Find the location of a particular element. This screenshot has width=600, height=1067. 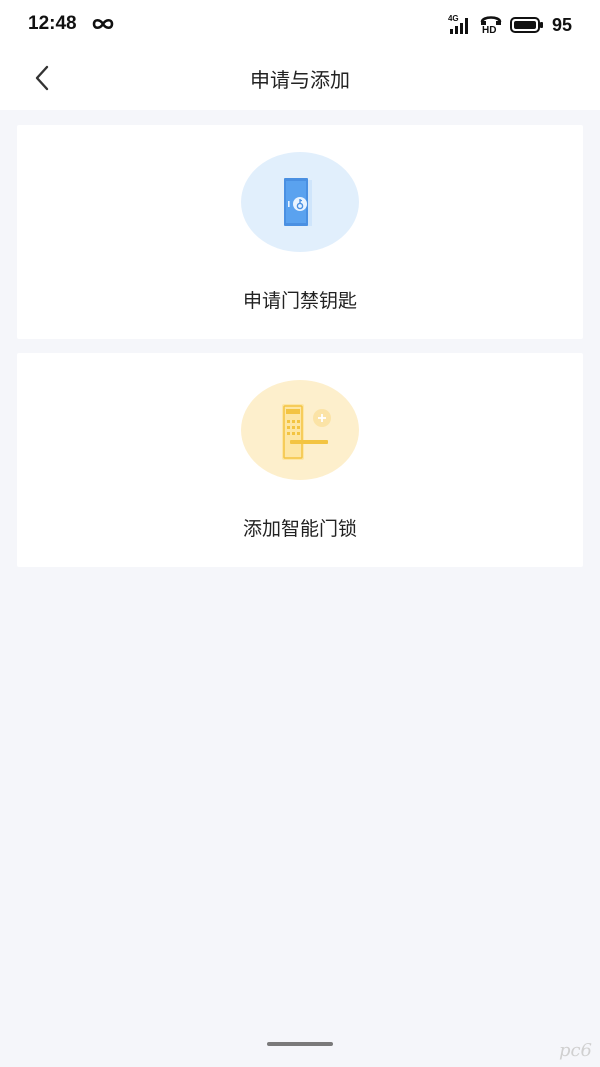

smart-lock-add-icon is located at coordinates (306, 432).